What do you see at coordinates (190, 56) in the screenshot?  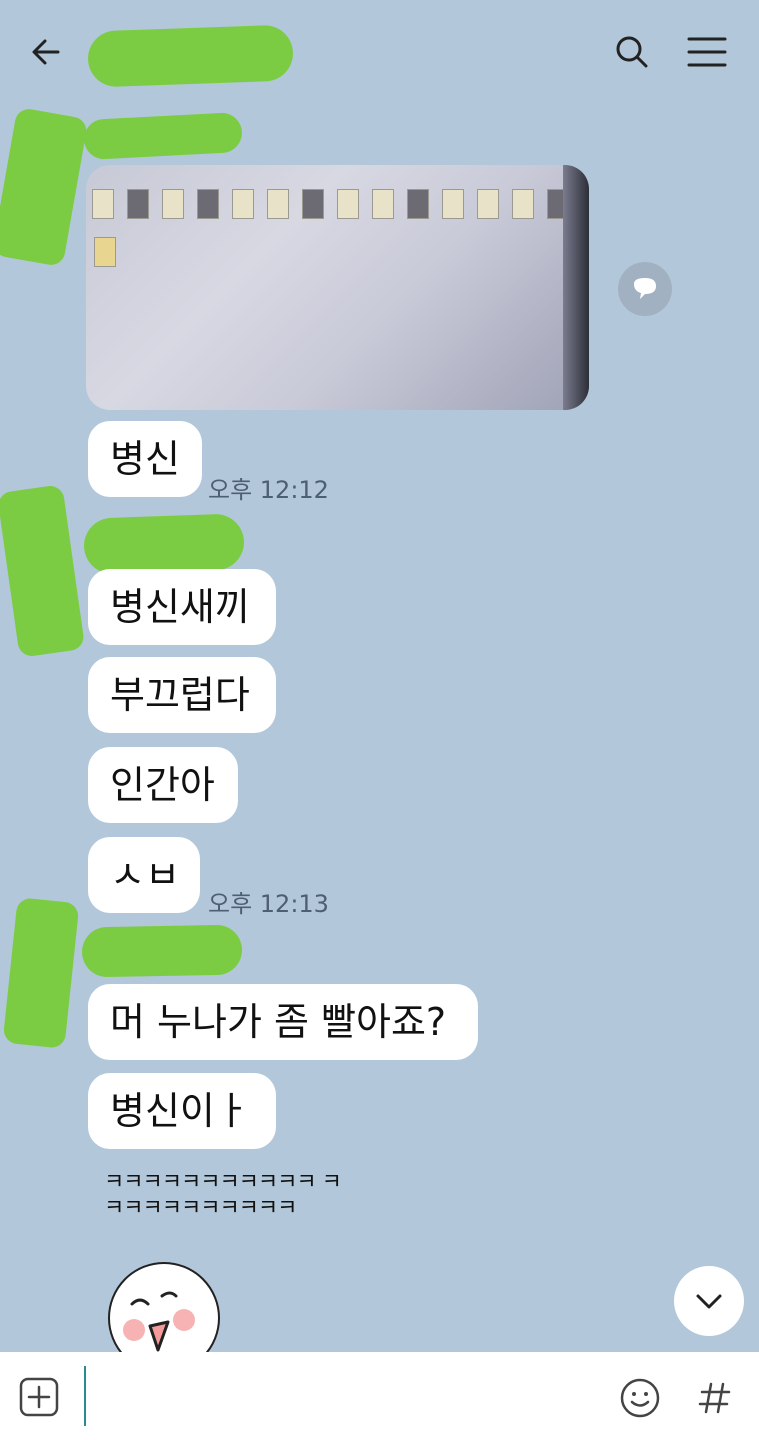 I see `redacted-chat-title` at bounding box center [190, 56].